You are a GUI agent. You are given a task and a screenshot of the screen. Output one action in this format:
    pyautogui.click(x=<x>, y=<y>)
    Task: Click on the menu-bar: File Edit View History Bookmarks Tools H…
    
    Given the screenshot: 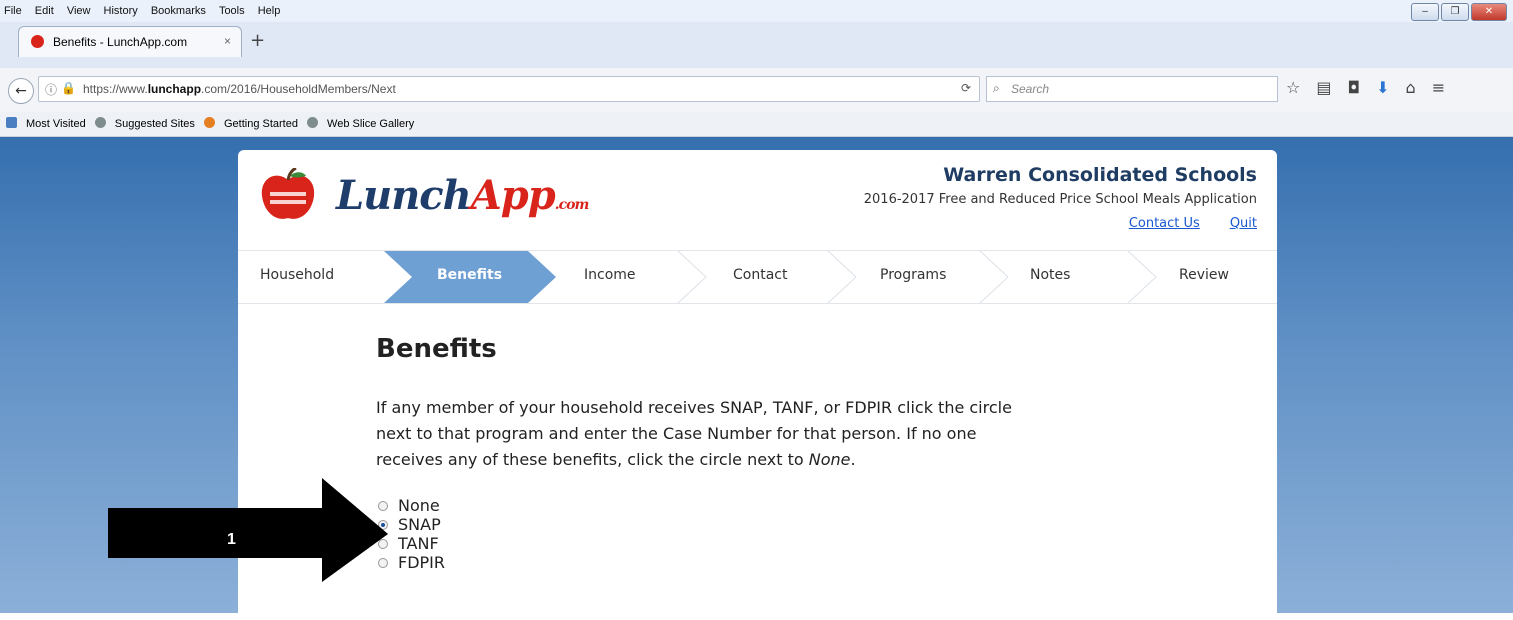 What is the action you would take?
    pyautogui.click(x=756, y=11)
    